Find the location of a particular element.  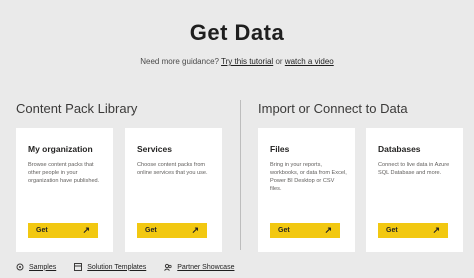

guidance-or: or is located at coordinates (279, 61).